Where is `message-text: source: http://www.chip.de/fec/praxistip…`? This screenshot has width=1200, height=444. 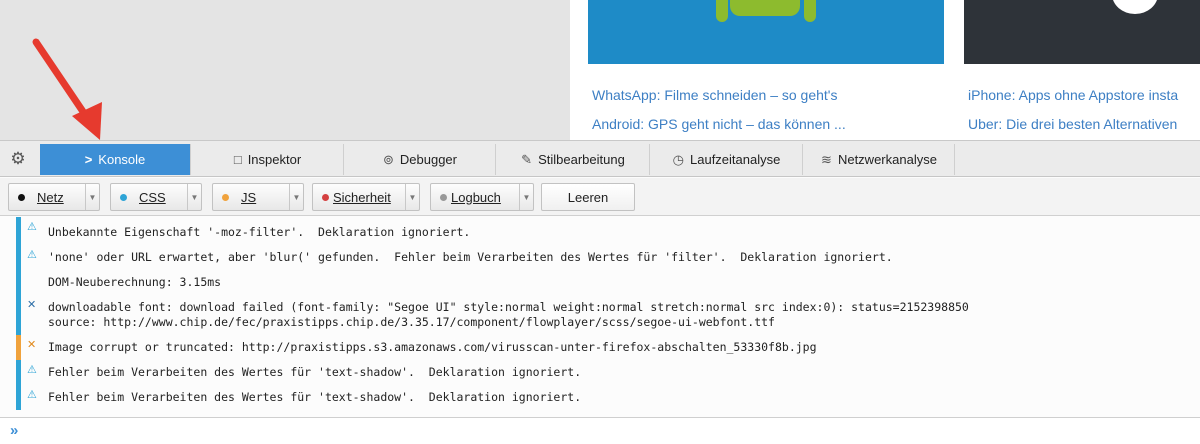 message-text: source: http://www.chip.de/fec/praxistip… is located at coordinates (411, 322).